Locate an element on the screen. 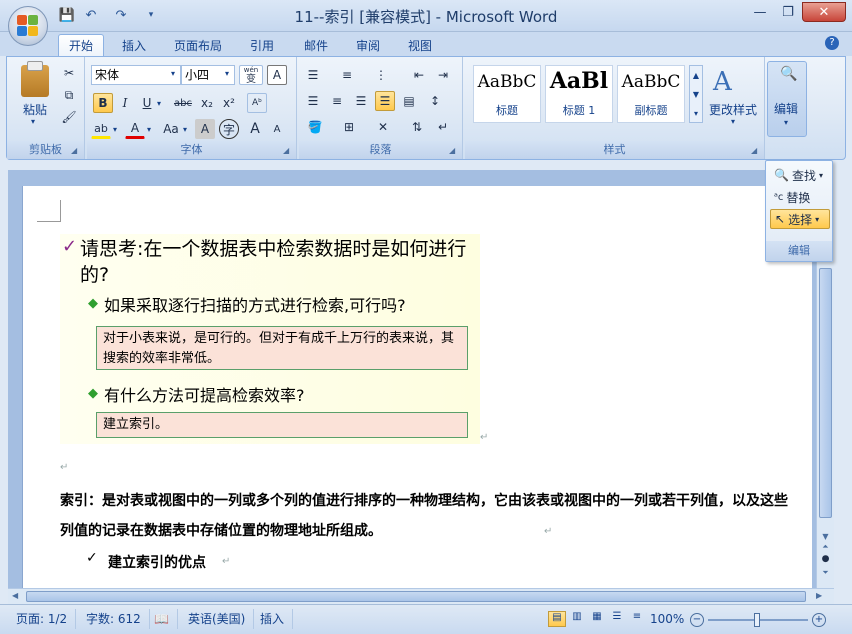 The image size is (852, 634). clear-formatting-icon: Aᵇ is located at coordinates (257, 103).